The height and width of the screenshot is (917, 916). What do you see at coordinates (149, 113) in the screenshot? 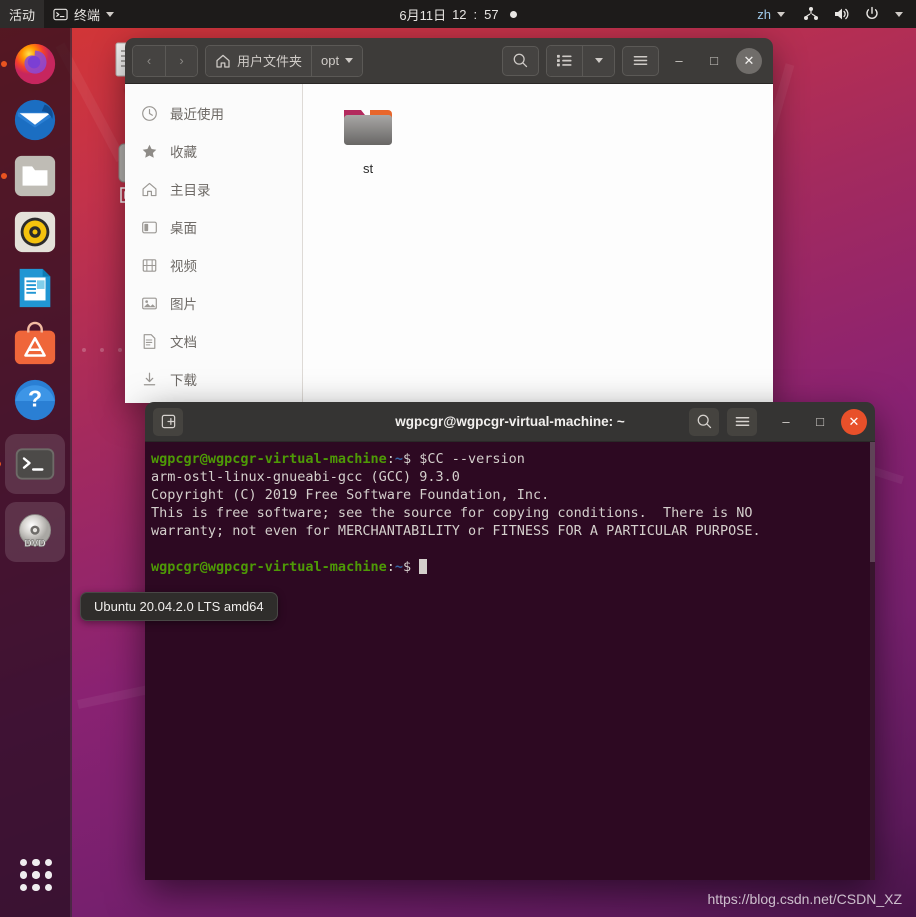
I see `clock-icon` at bounding box center [149, 113].